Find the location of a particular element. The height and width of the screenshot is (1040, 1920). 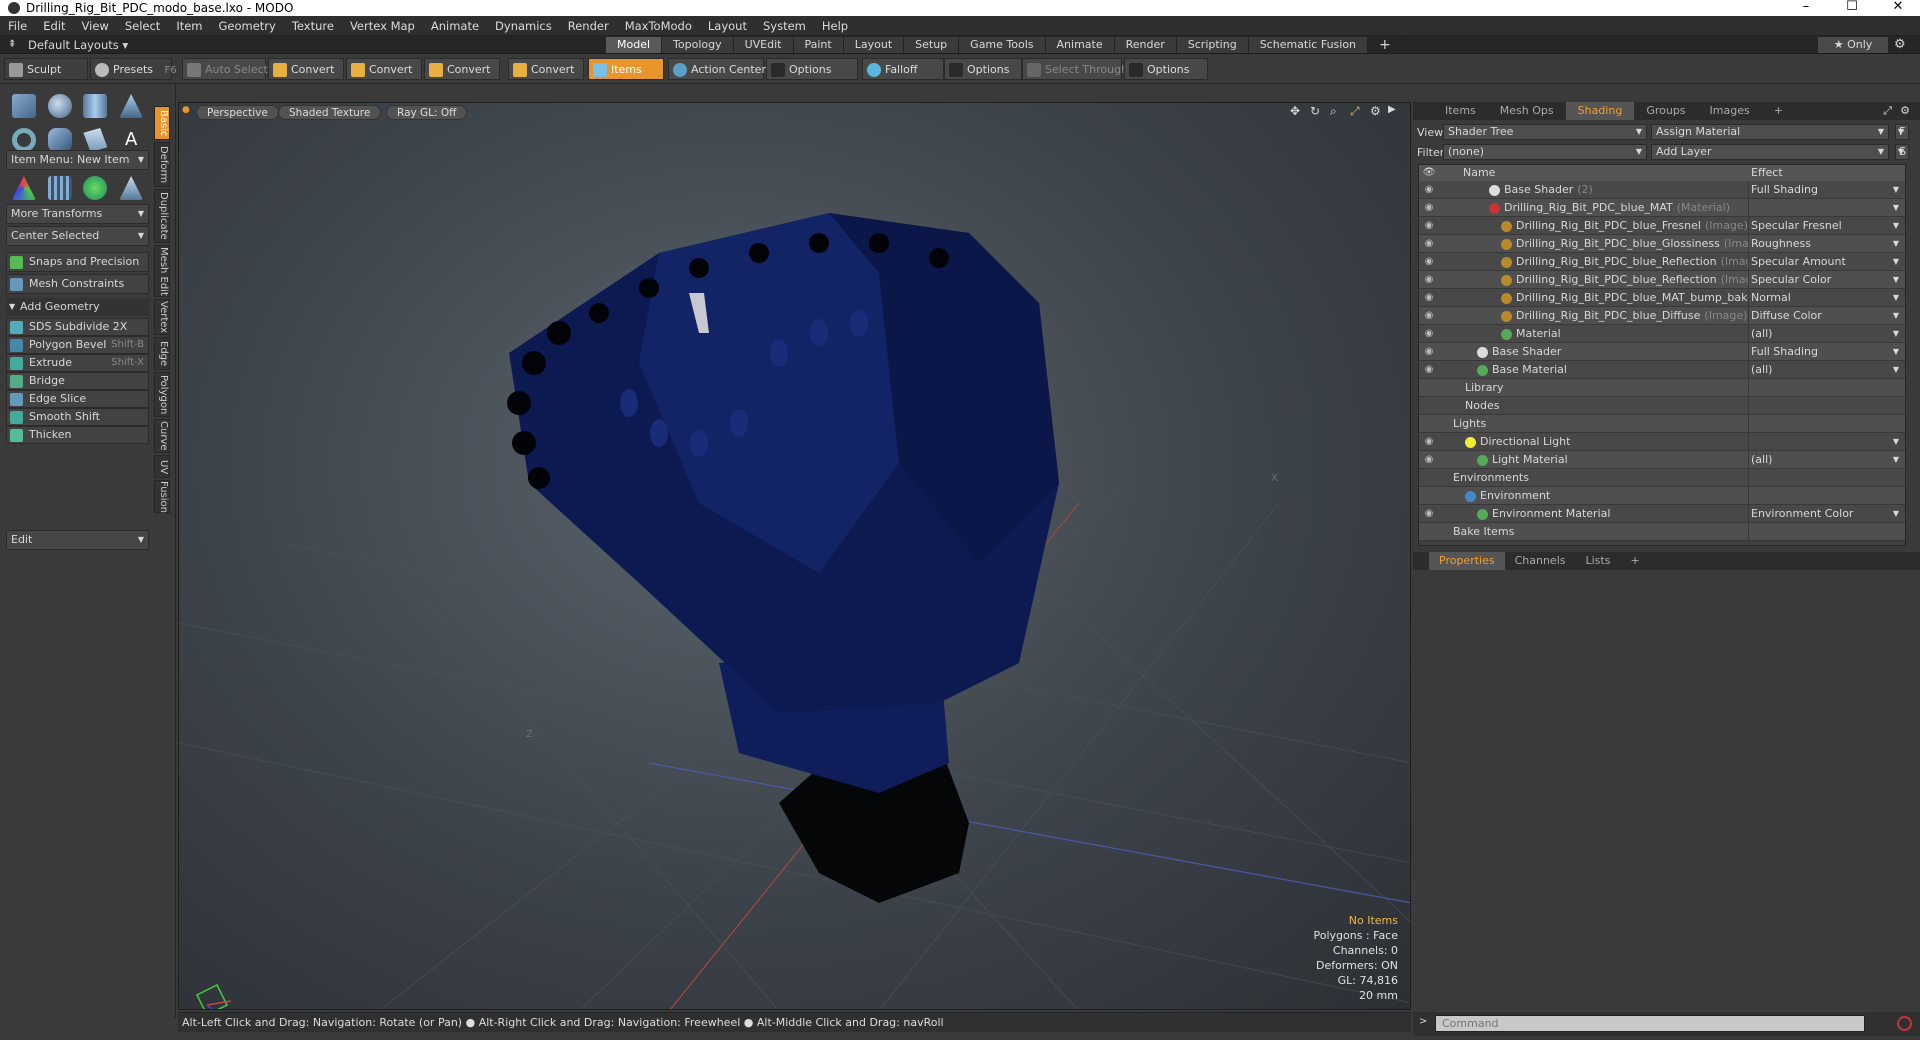

panel-tab-groups: Groups is located at coordinates (1665, 111).